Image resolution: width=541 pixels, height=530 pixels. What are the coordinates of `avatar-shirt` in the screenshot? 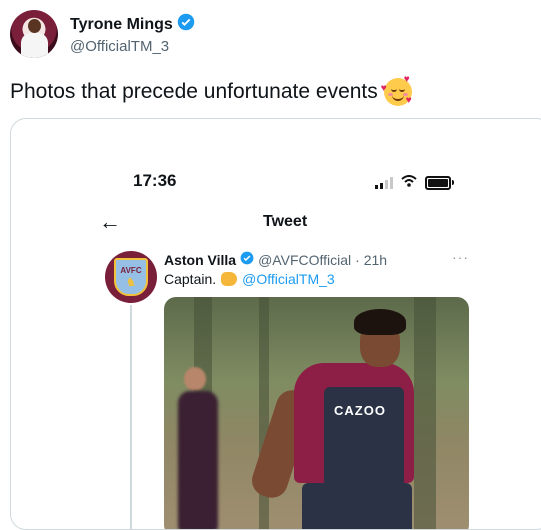 It's located at (34, 45).